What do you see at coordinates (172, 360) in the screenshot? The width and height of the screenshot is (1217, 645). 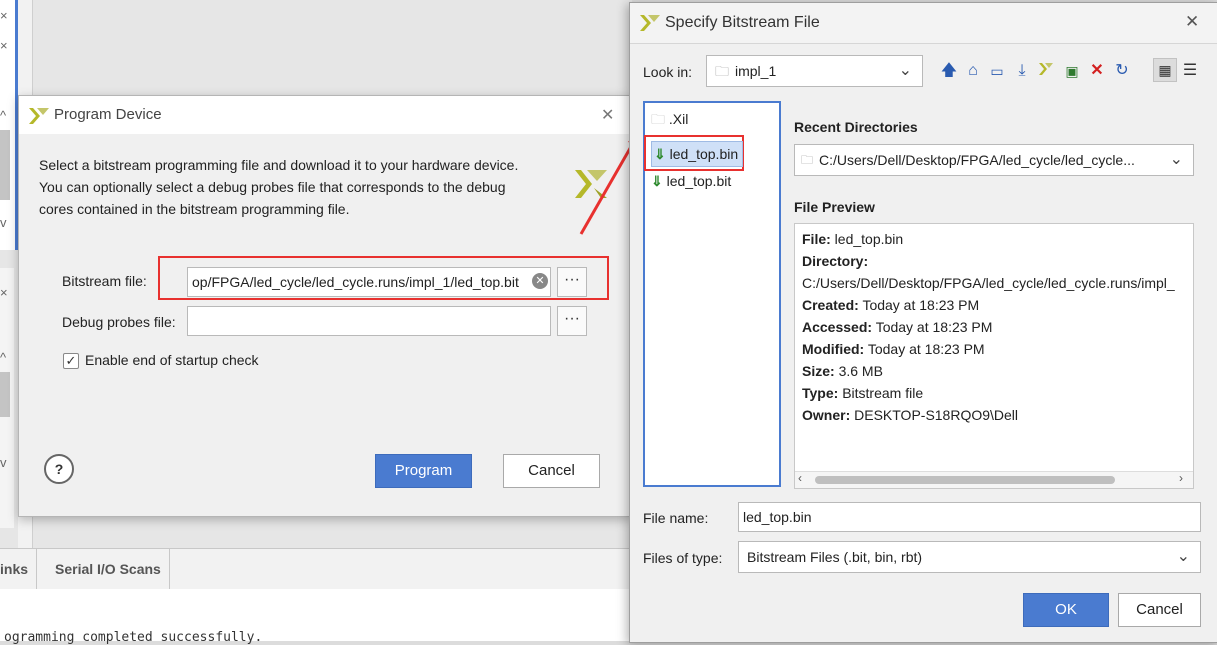 I see `startup-check-label: Enable end of startup check` at bounding box center [172, 360].